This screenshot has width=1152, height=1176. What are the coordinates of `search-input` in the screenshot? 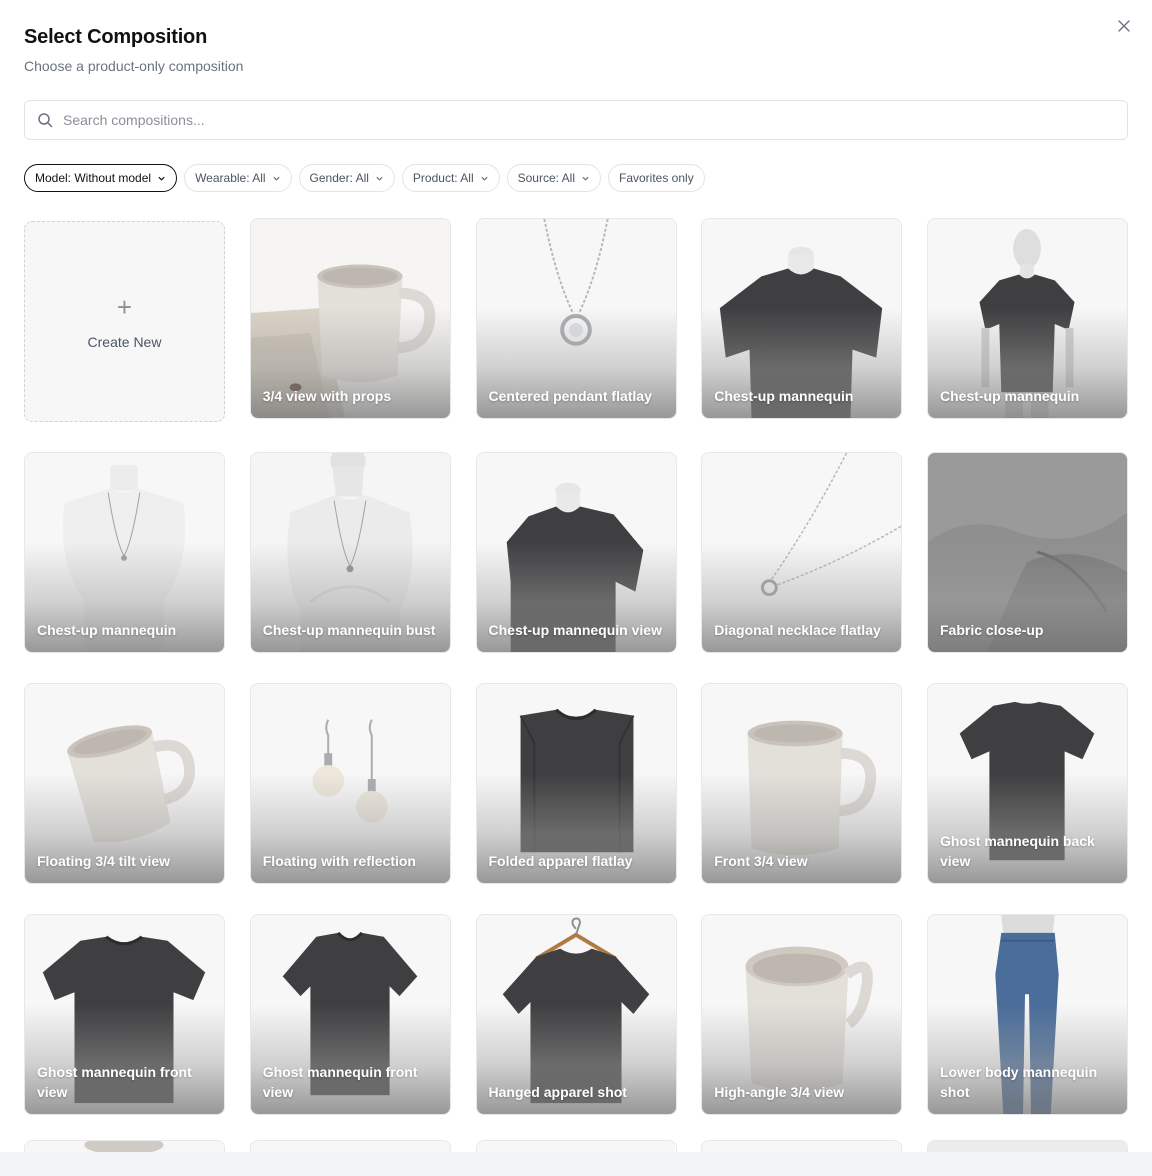 It's located at (563, 120).